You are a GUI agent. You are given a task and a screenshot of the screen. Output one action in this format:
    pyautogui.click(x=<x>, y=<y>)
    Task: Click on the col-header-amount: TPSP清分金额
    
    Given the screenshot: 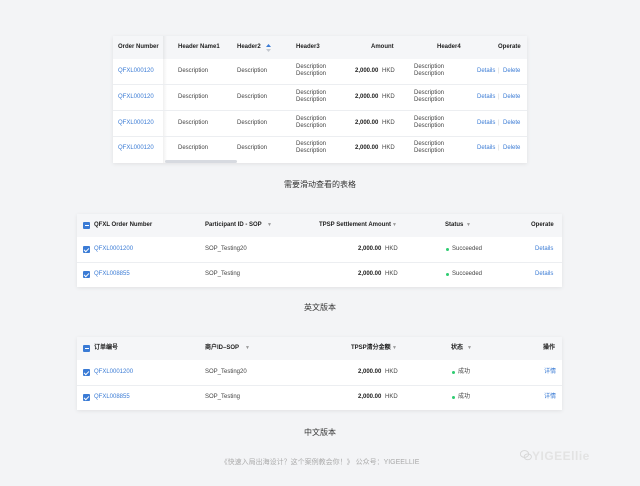 What is the action you would take?
    pyautogui.click(x=371, y=348)
    